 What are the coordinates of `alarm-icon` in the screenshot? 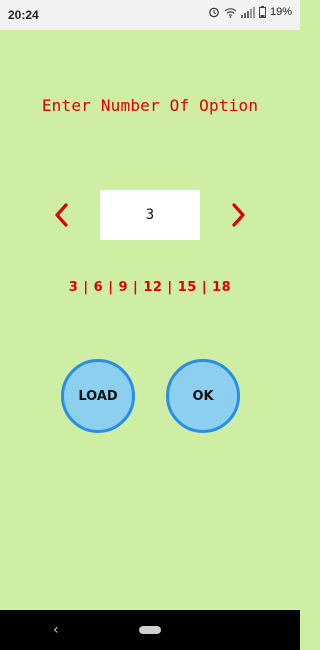 It's located at (214, 12).